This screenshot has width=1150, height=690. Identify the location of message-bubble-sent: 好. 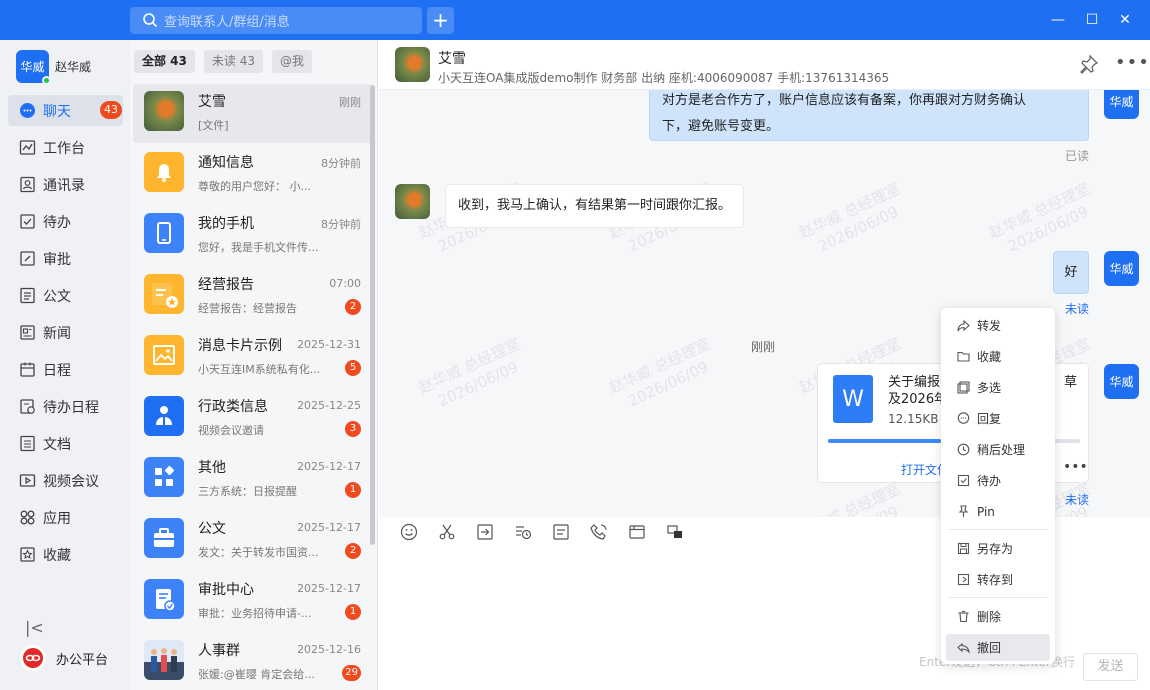
(1071, 272).